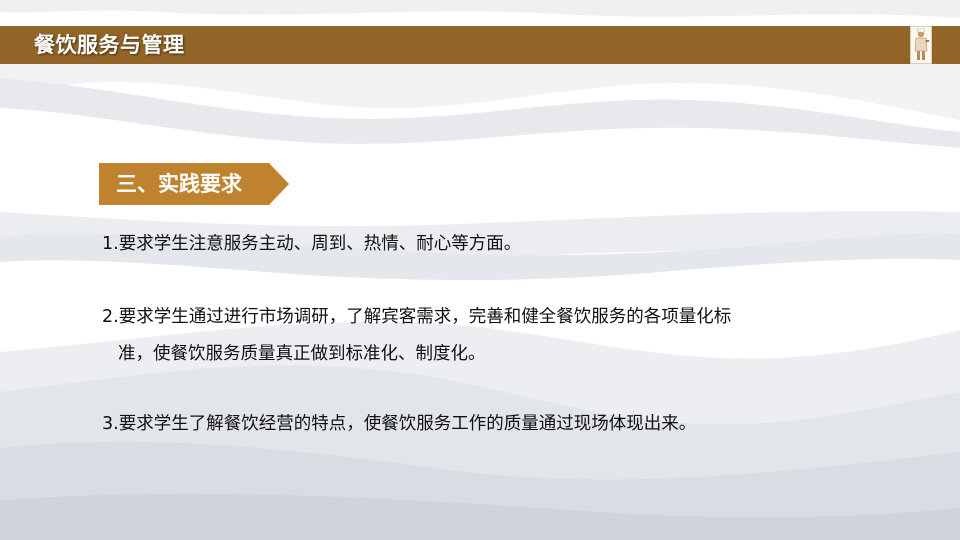 Image resolution: width=960 pixels, height=540 pixels. I want to click on requirement-item-3: 3.要求学生了解餐饮经营的特点，使餐饮服务工作的质量通过现场体现出来。, so click(399, 424).